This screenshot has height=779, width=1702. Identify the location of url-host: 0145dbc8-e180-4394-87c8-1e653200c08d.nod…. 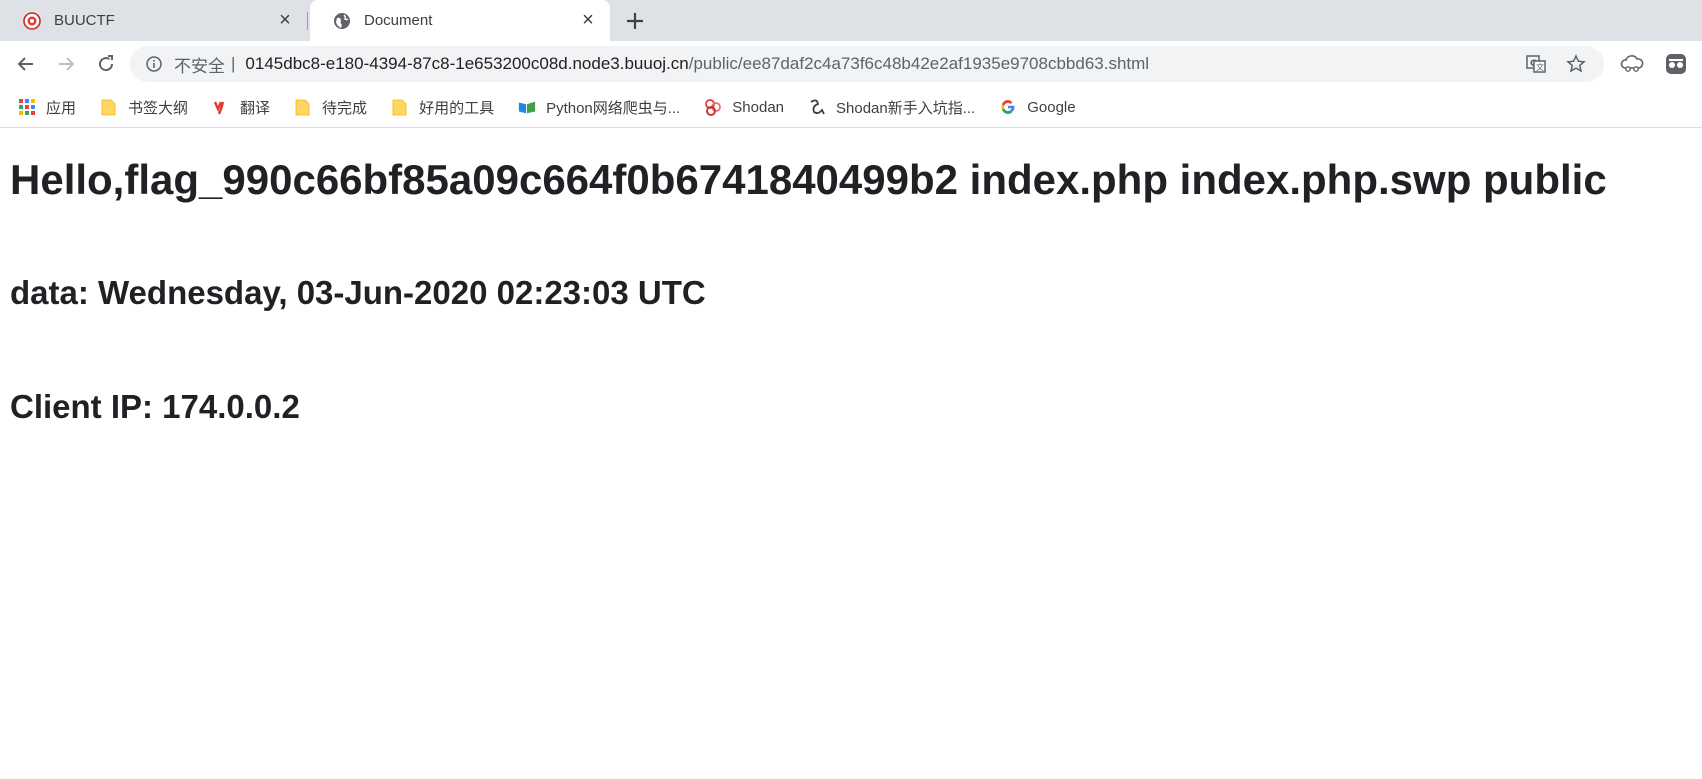
(467, 63).